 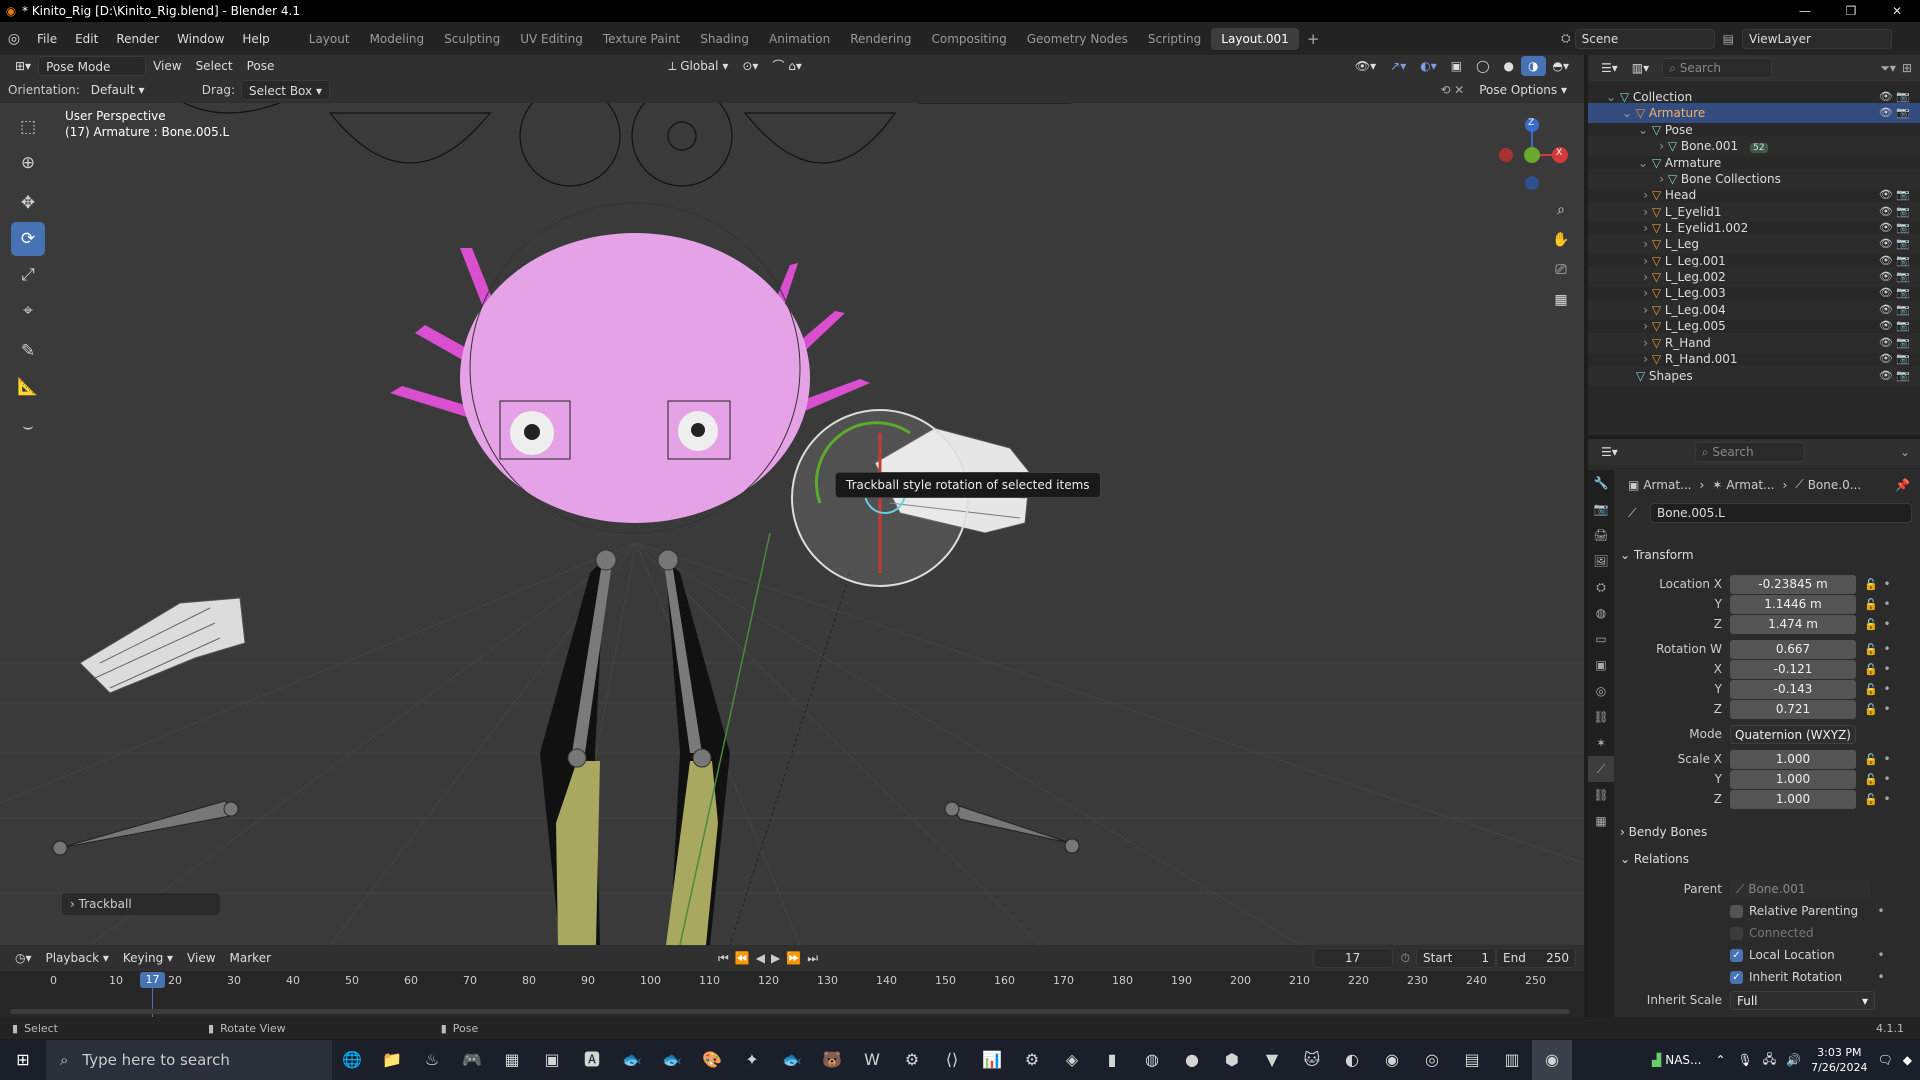 What do you see at coordinates (329, 39) in the screenshot?
I see `tab-layout: Layout` at bounding box center [329, 39].